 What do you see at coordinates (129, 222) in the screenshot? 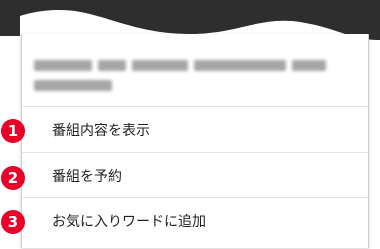
I see `menu-item-label: お気に入りワードに追加` at bounding box center [129, 222].